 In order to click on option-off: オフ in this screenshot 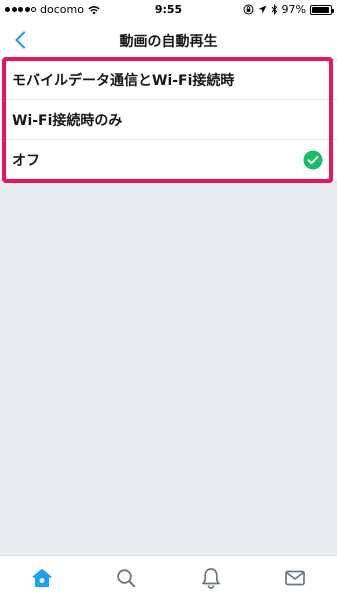, I will do `click(168, 160)`.